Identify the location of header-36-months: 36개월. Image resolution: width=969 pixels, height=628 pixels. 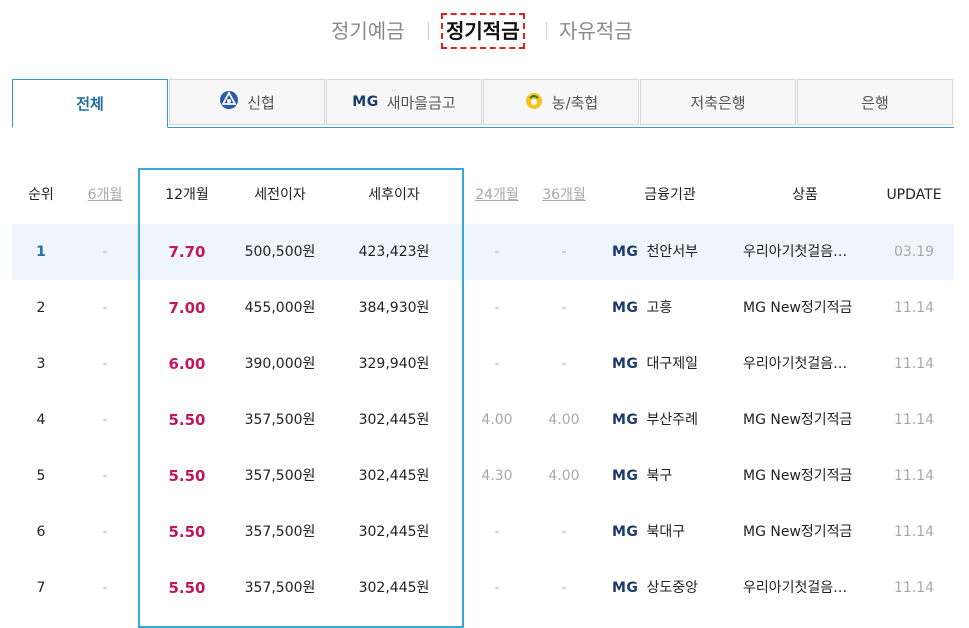
(564, 195).